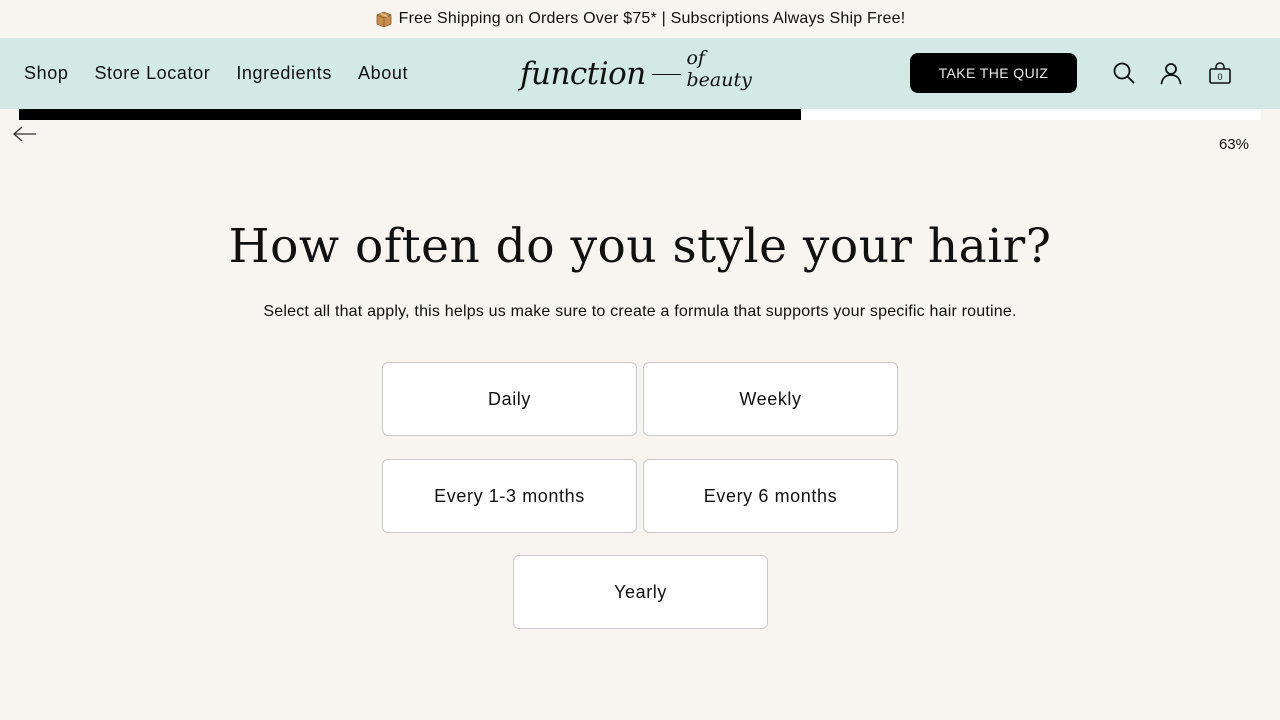 This screenshot has width=1280, height=720. Describe the element at coordinates (770, 399) in the screenshot. I see `option-weekly: Weekly` at that location.